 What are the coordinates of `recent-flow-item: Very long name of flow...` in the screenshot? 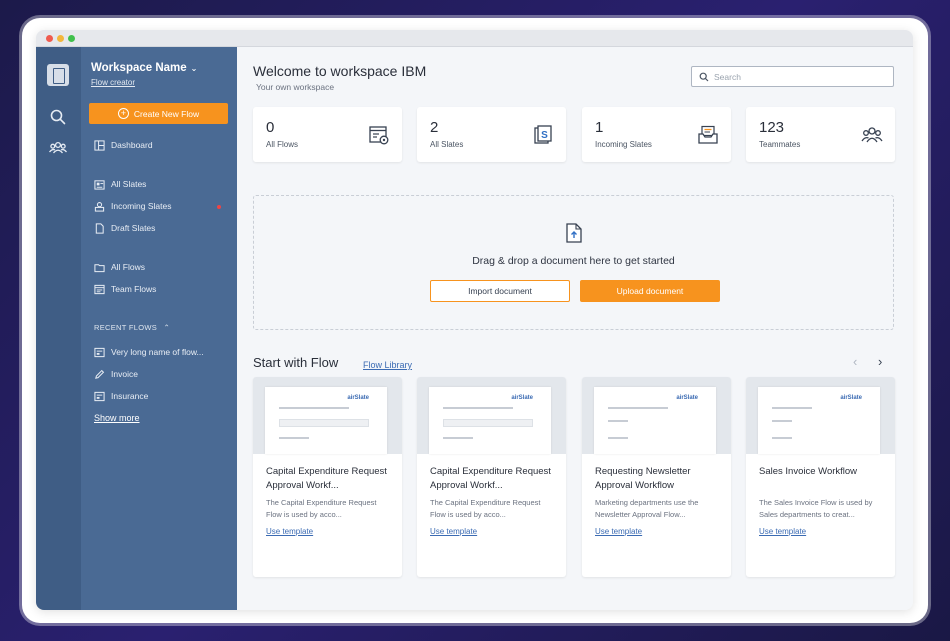 It's located at (149, 352).